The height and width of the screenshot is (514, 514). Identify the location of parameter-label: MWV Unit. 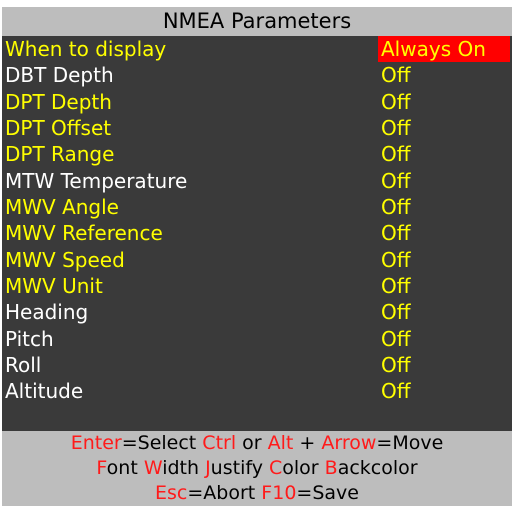
(54, 286).